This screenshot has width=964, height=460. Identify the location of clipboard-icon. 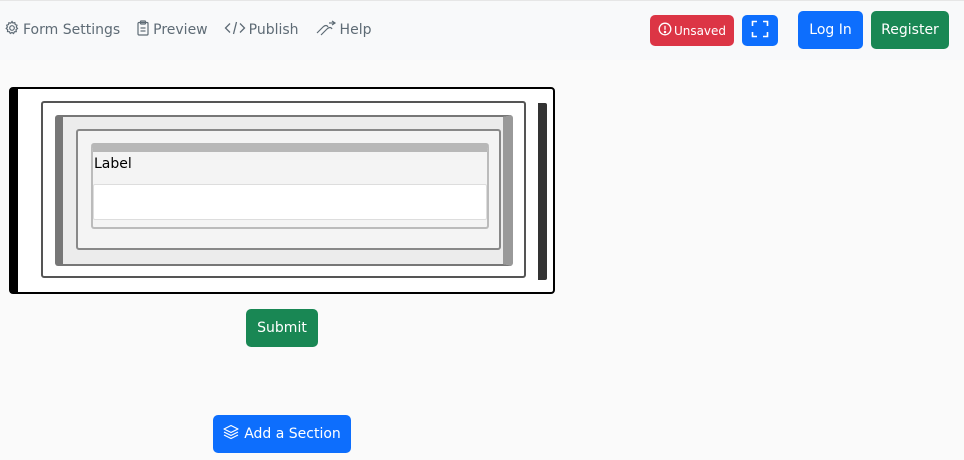
(144, 30).